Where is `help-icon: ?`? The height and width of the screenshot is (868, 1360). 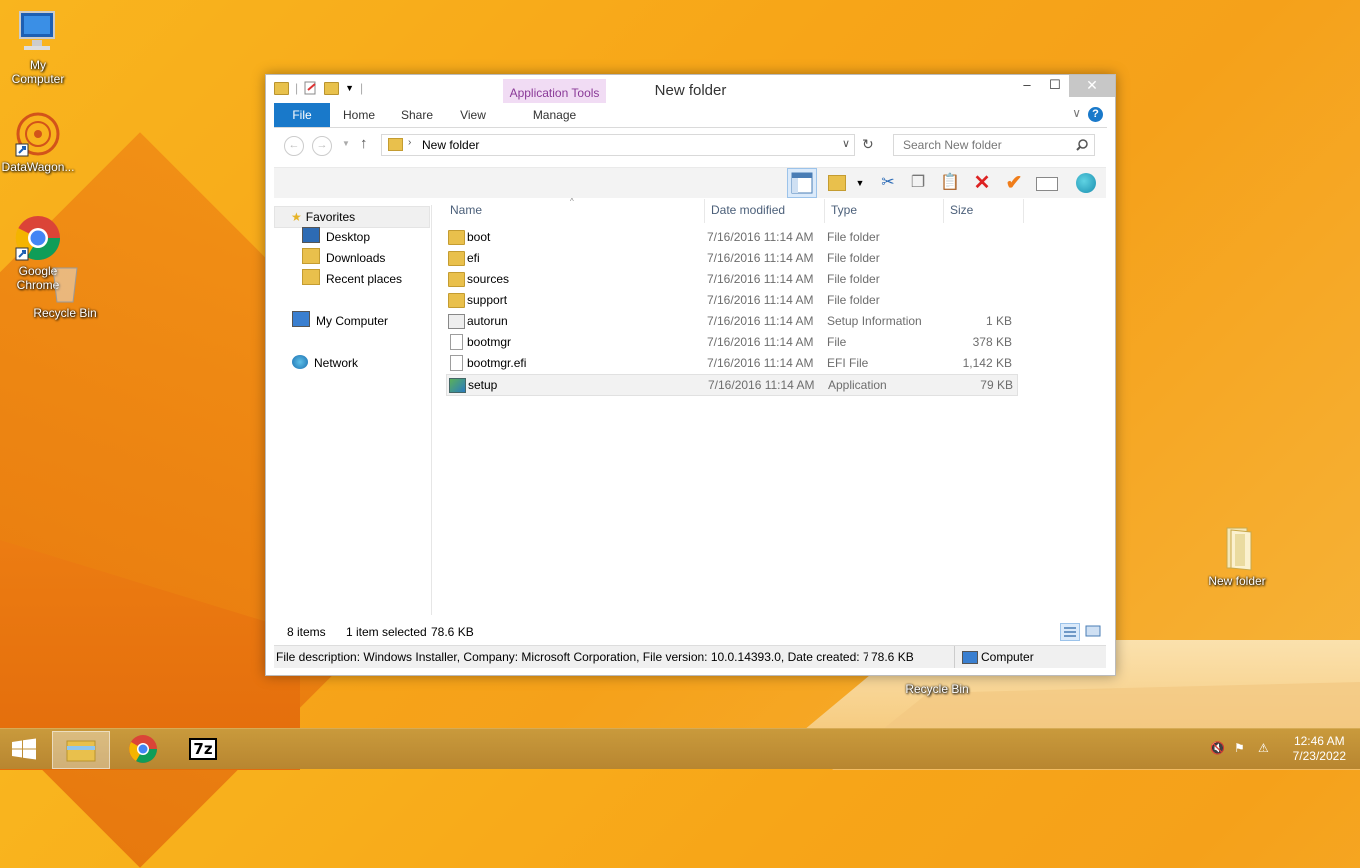
help-icon: ? is located at coordinates (1095, 114).